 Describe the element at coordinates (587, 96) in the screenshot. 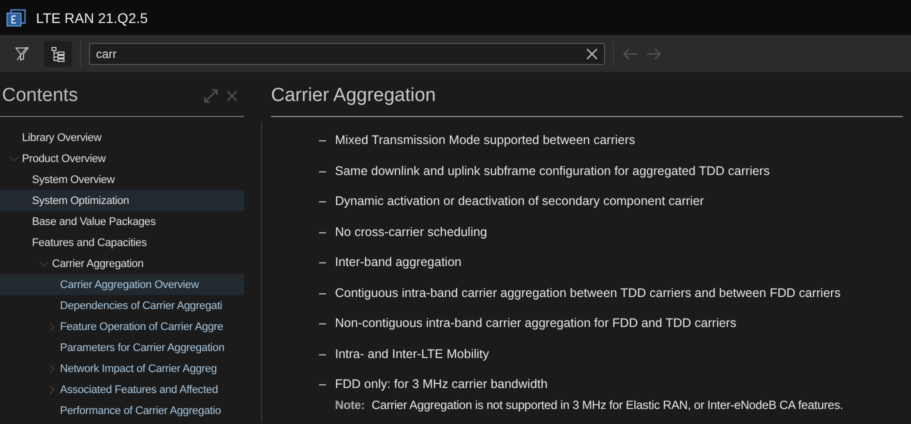

I see `article-title: Carrier Aggregation` at that location.